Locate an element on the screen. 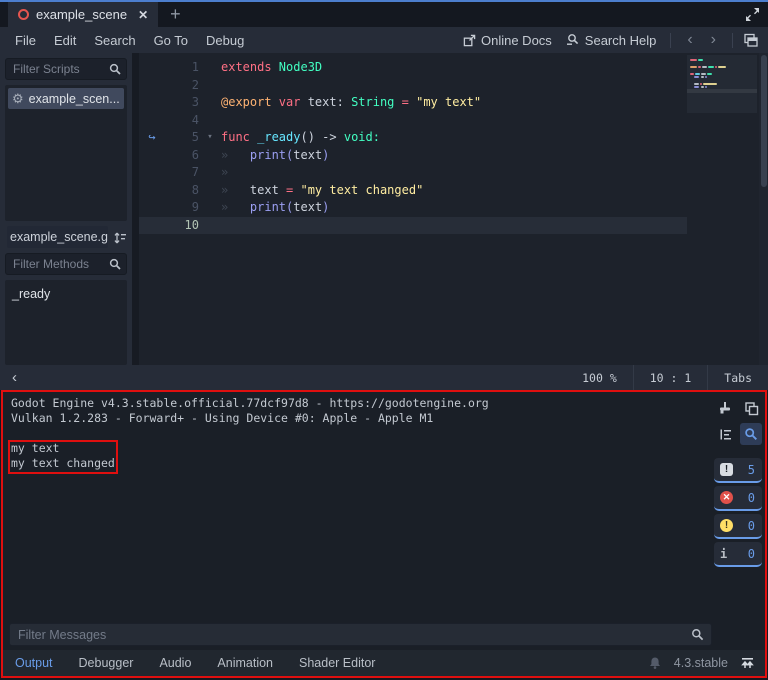 The height and width of the screenshot is (680, 768). clear-icon is located at coordinates (725, 408).